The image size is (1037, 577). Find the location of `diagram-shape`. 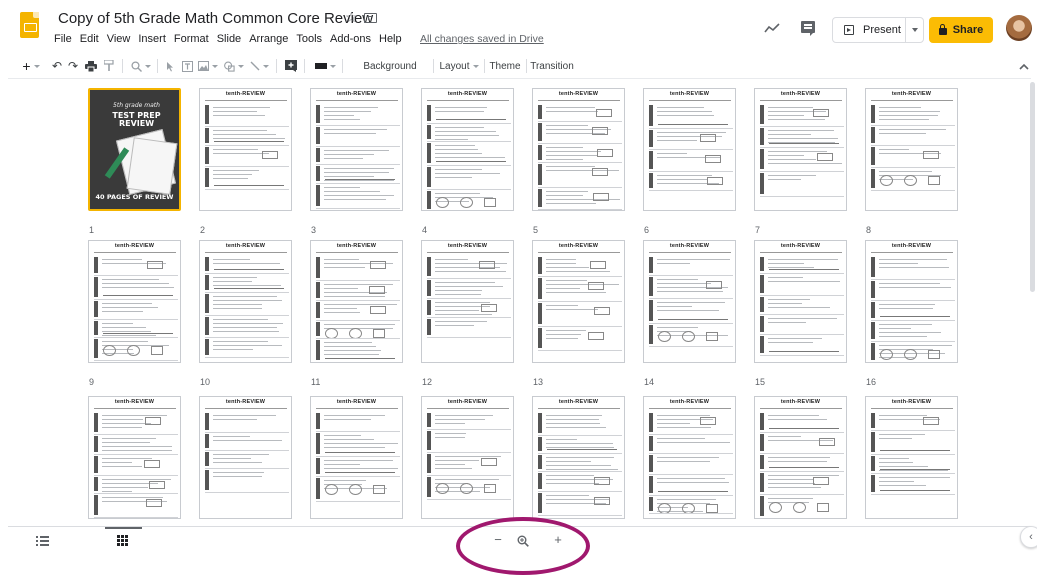

diagram-shape is located at coordinates (934, 354).